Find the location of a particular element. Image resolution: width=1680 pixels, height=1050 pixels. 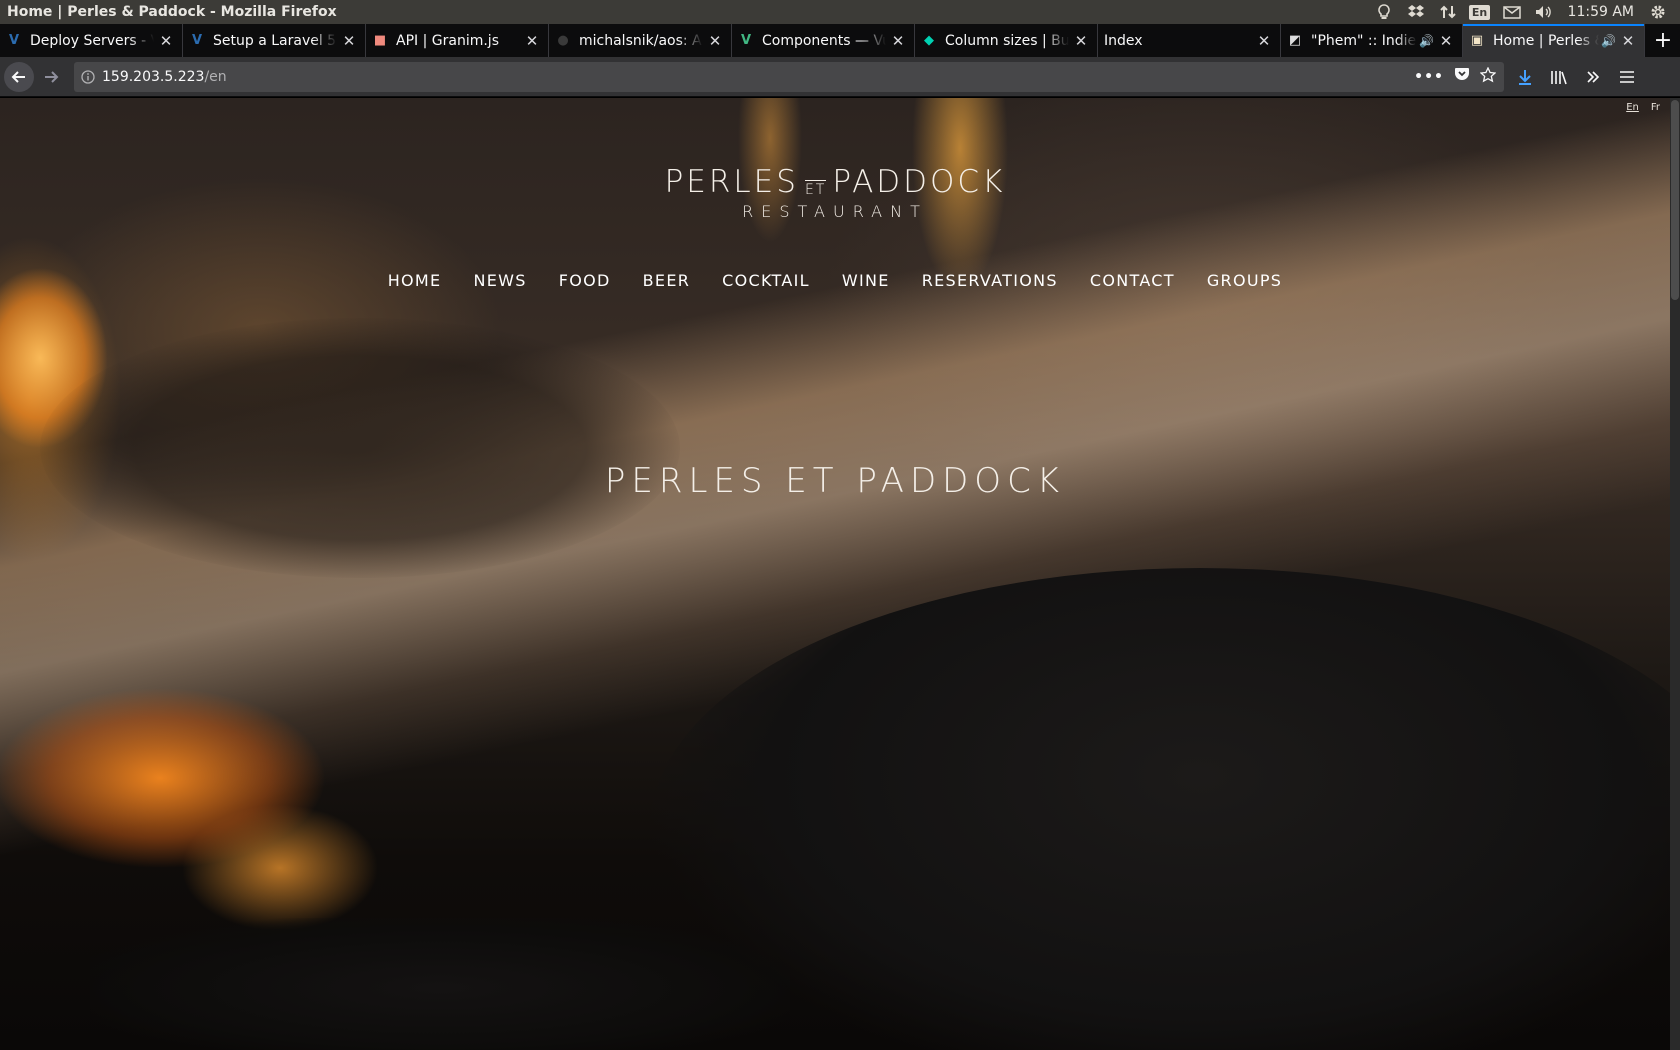

nav-link-groups: GROUPS is located at coordinates (1244, 280).